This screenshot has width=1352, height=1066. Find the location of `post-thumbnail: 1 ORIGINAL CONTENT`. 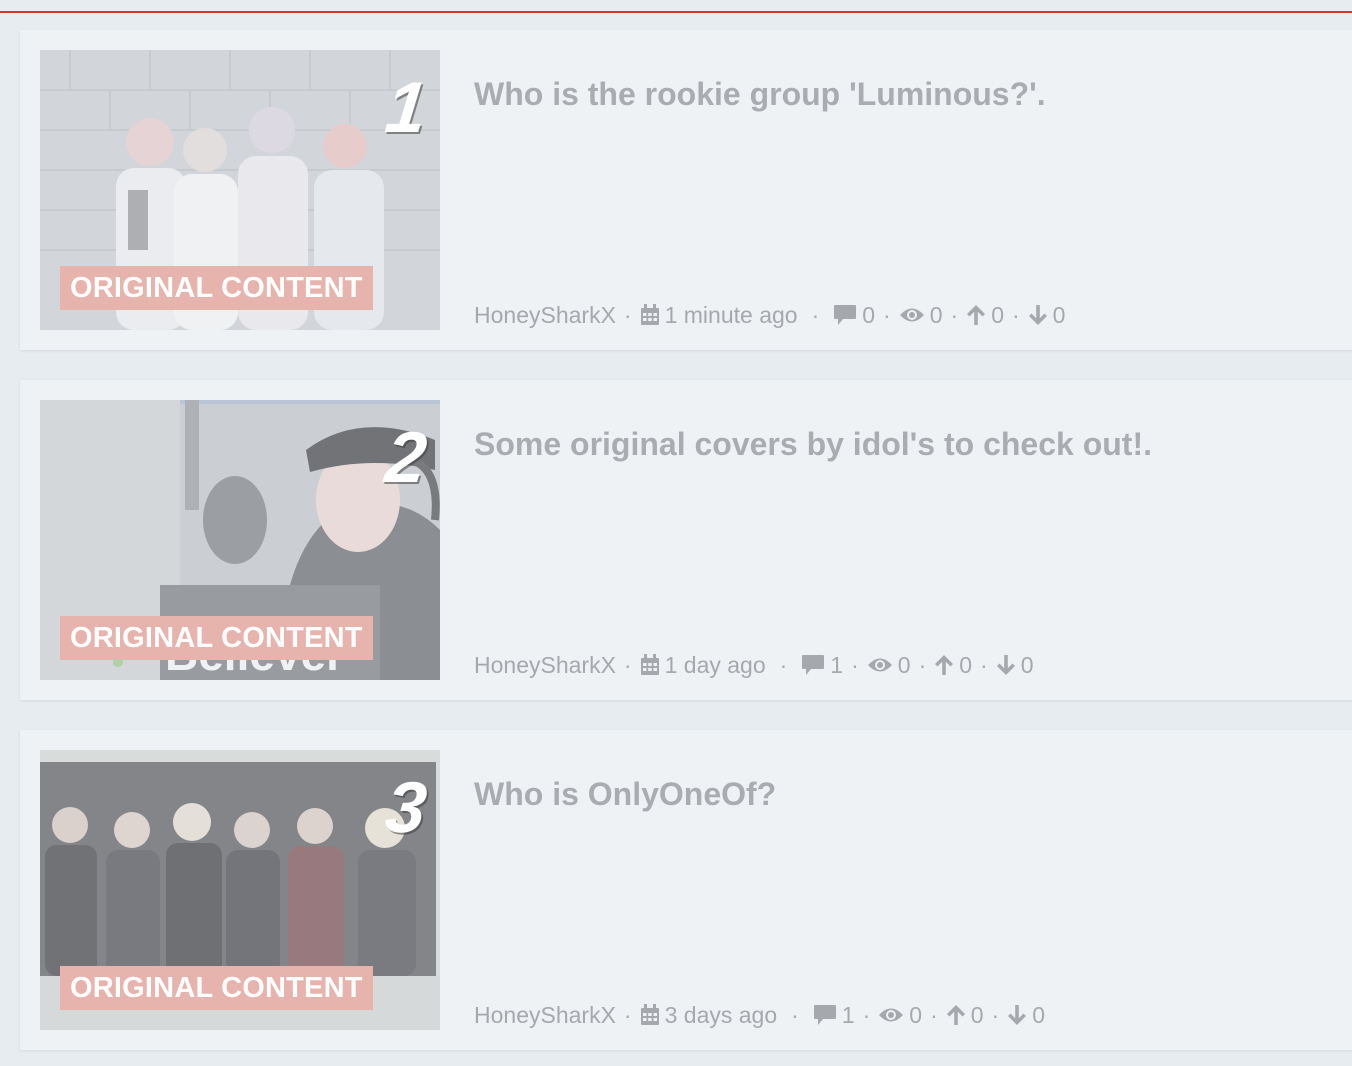

post-thumbnail: 1 ORIGINAL CONTENT is located at coordinates (240, 190).